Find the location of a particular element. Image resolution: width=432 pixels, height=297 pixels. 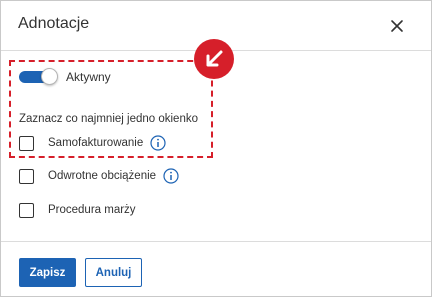

option-label: Samofakturowanie is located at coordinates (96, 143).